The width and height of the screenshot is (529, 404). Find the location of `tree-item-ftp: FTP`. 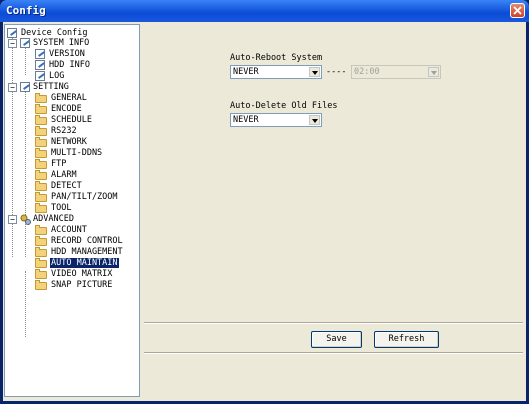

tree-item-ftp: FTP is located at coordinates (51, 164).